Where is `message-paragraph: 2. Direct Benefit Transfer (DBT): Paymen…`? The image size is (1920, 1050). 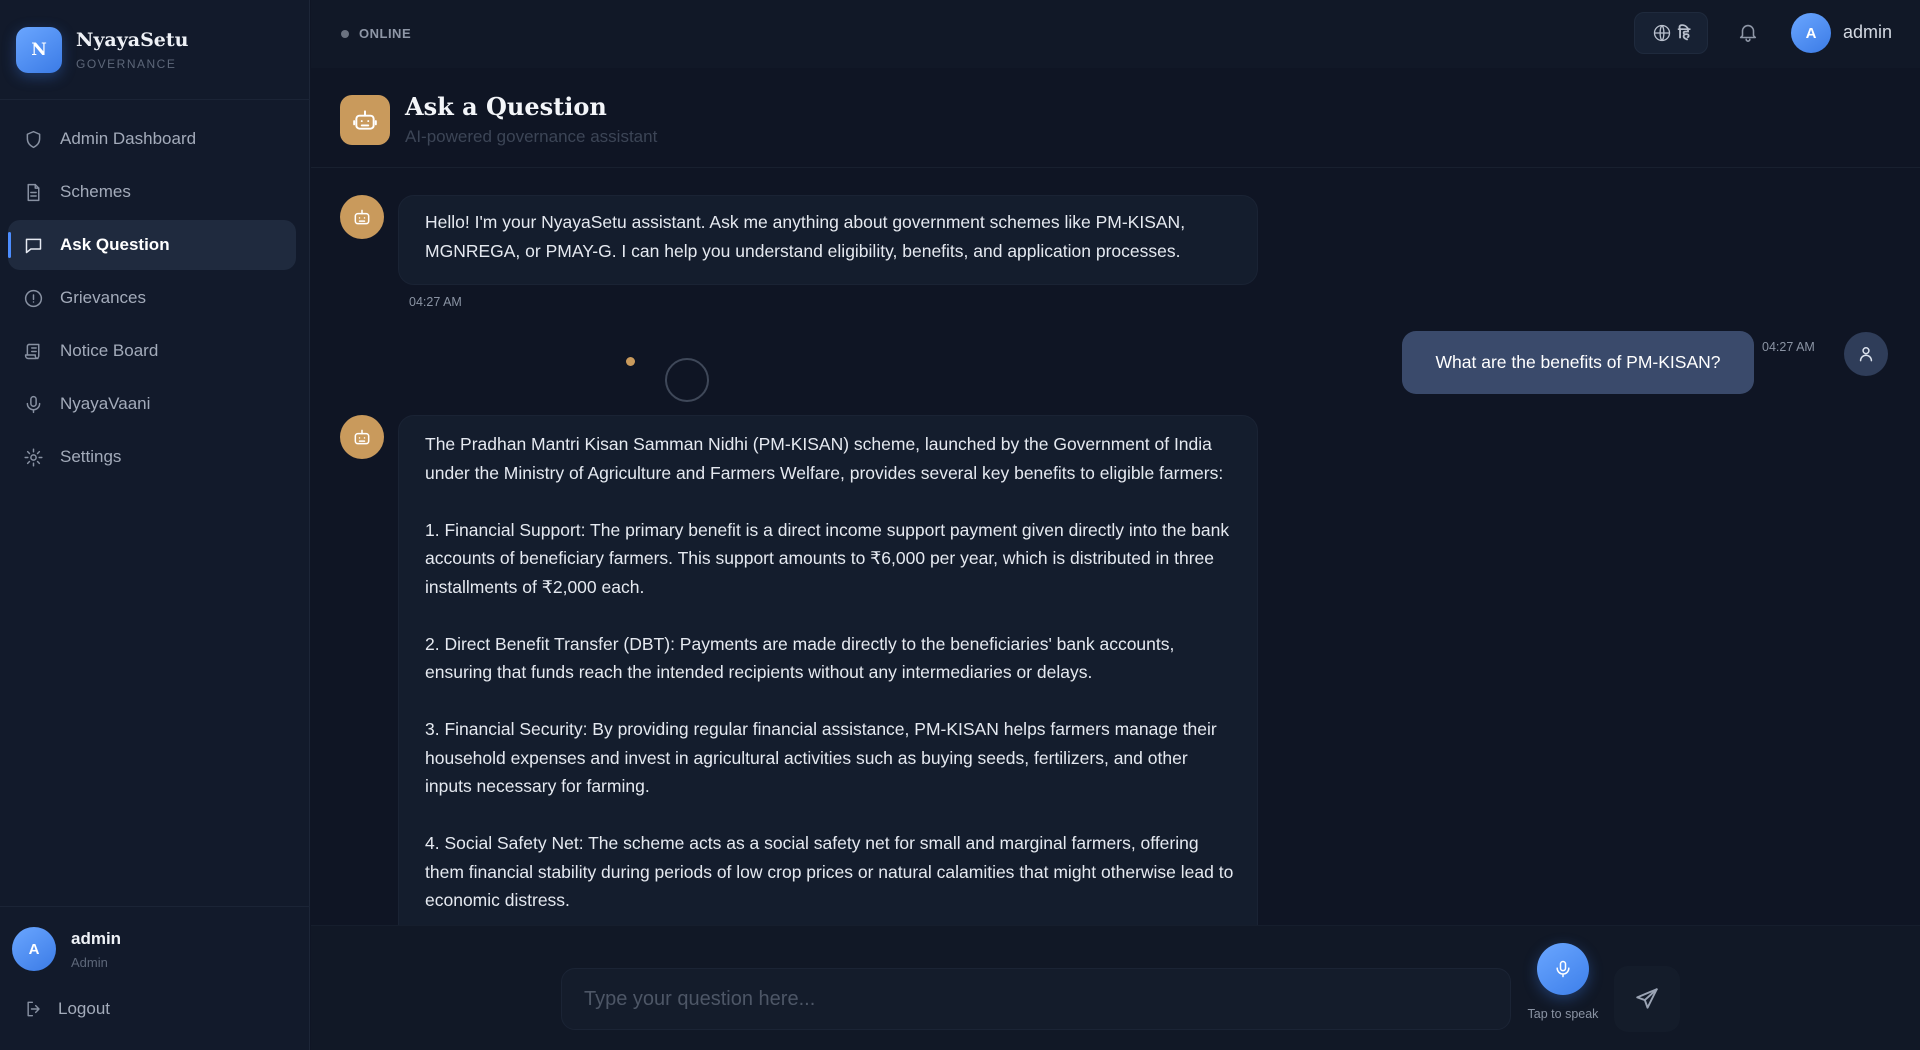 message-paragraph: 2. Direct Benefit Transfer (DBT): Paymen… is located at coordinates (800, 658).